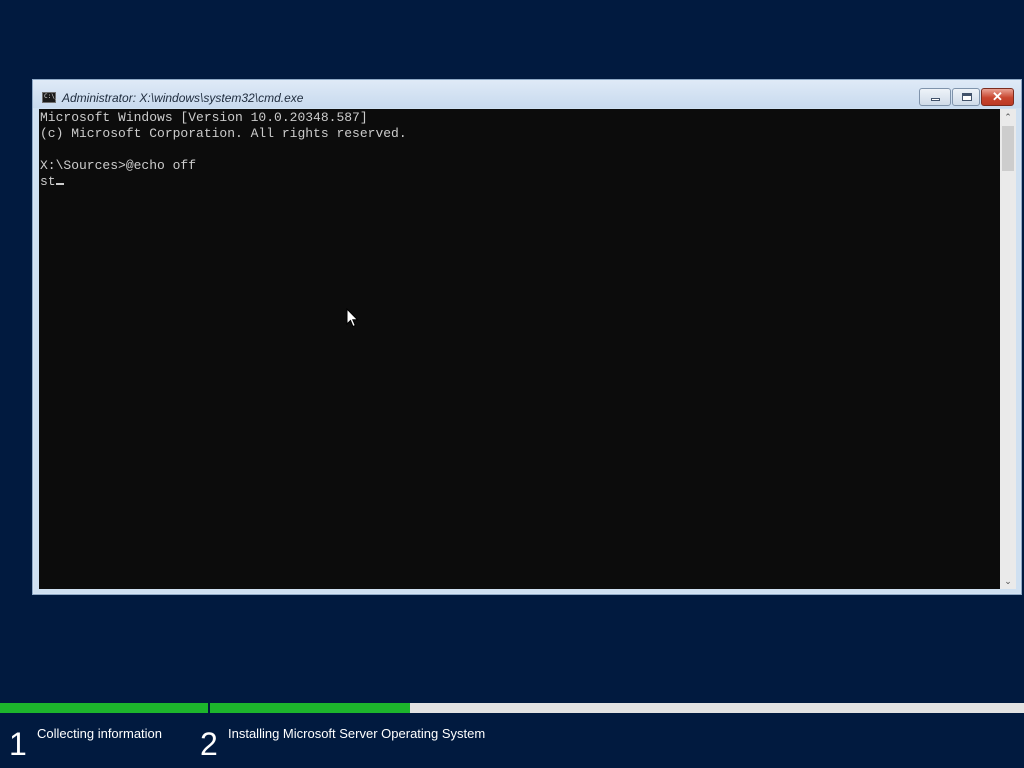 Image resolution: width=1024 pixels, height=768 pixels. Describe the element at coordinates (50, 97) in the screenshot. I see `cmd-icon: C:\_` at that location.